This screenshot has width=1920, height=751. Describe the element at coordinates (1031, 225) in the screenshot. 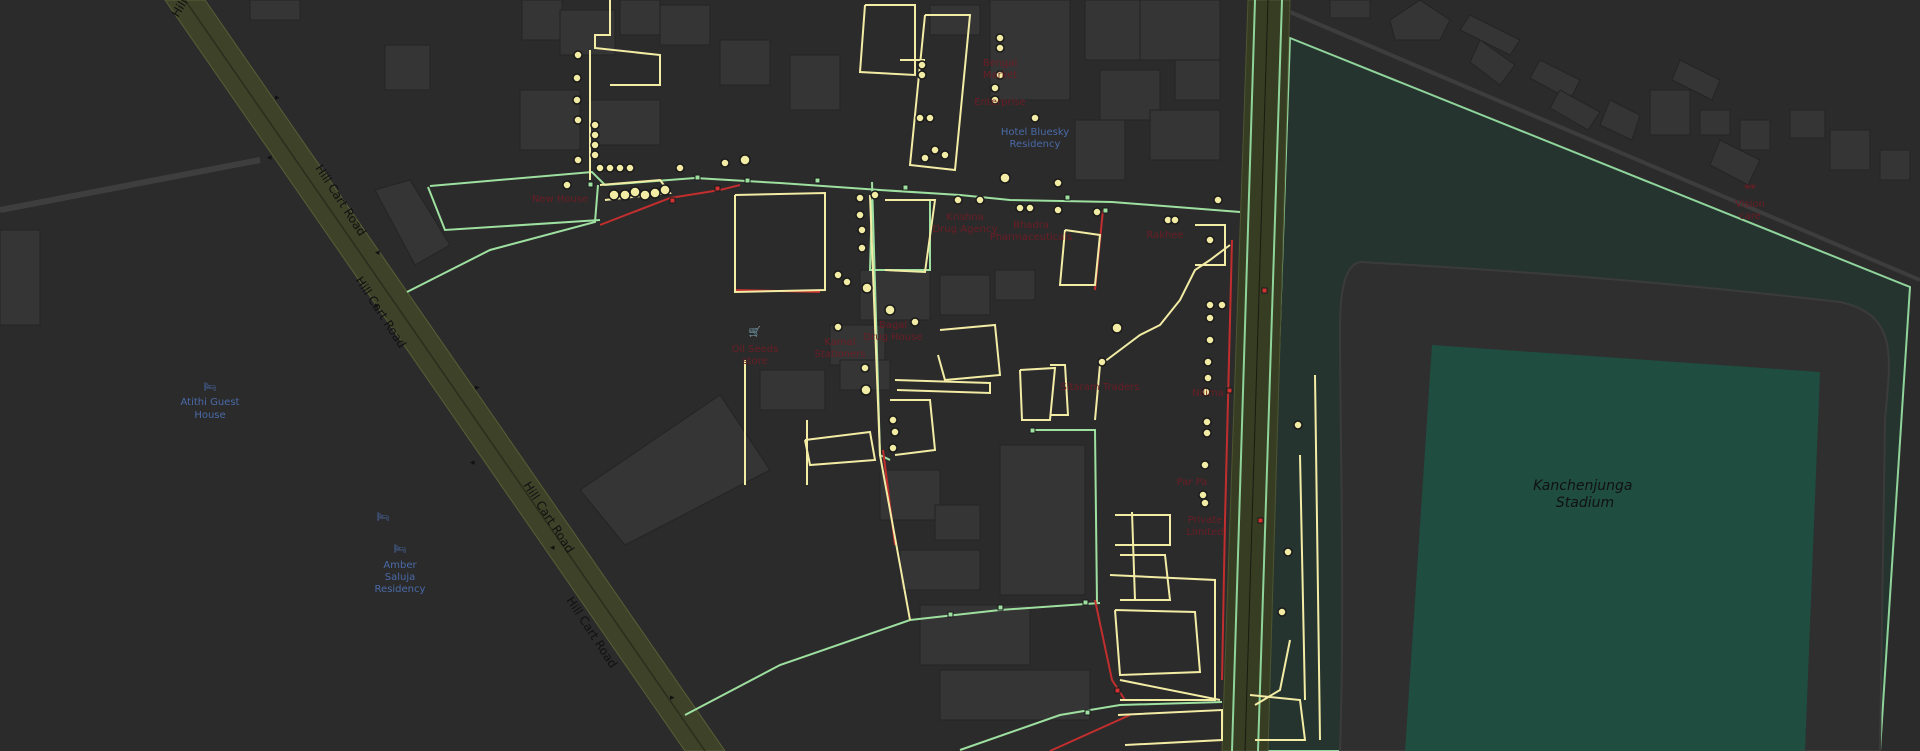

I see `svg-text: Bhadra` at that location.